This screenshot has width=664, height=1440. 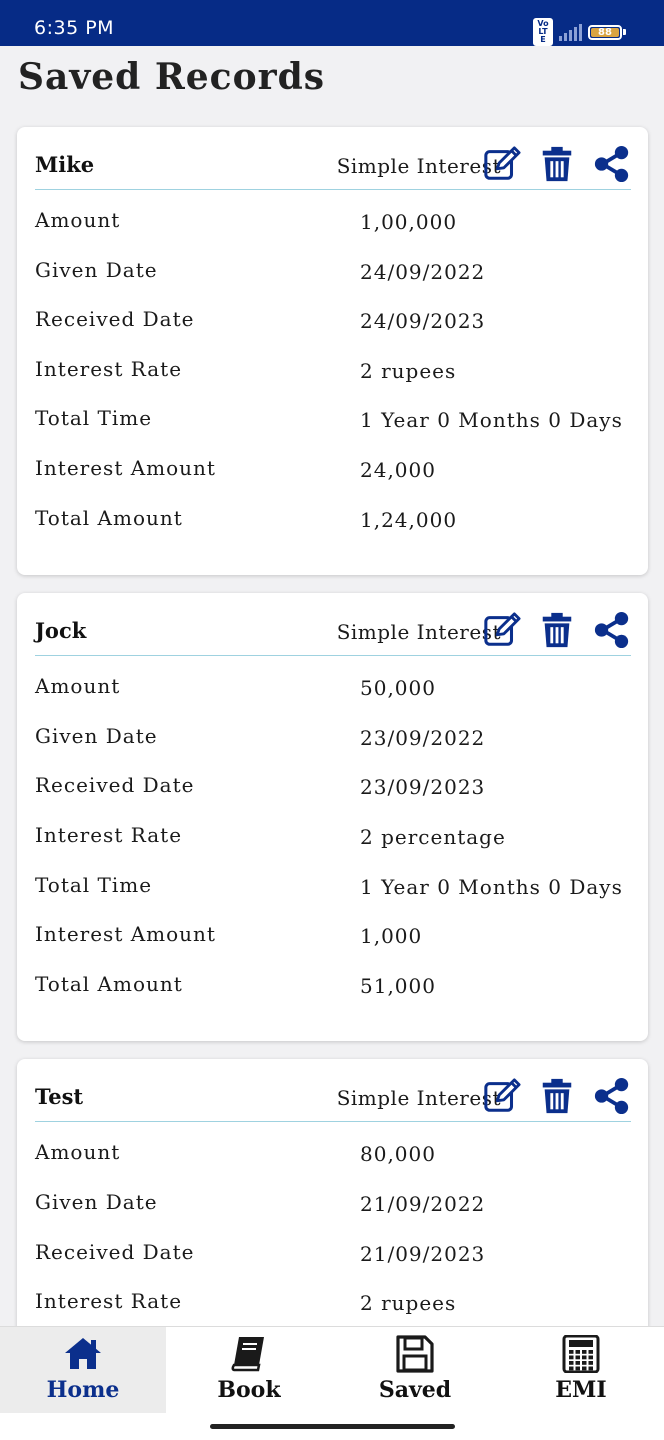 What do you see at coordinates (333, 1165) in the screenshot?
I see `detail-row: Amount 80,000` at bounding box center [333, 1165].